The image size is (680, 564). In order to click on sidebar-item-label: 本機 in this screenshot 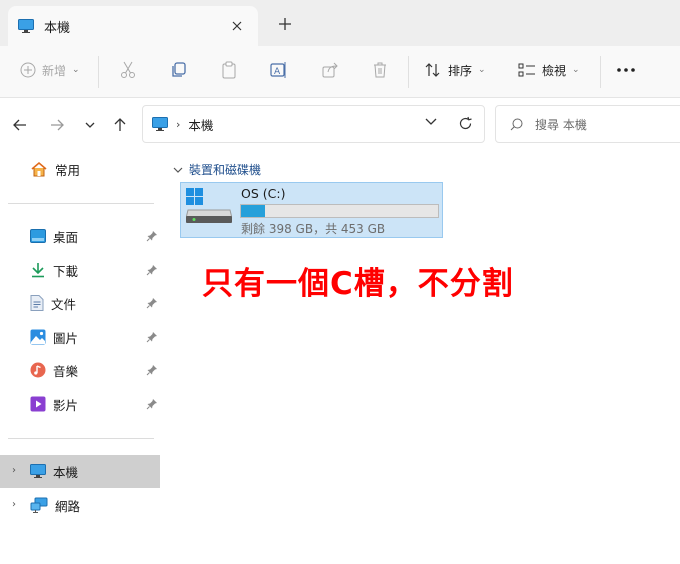, I will do `click(66, 472)`.